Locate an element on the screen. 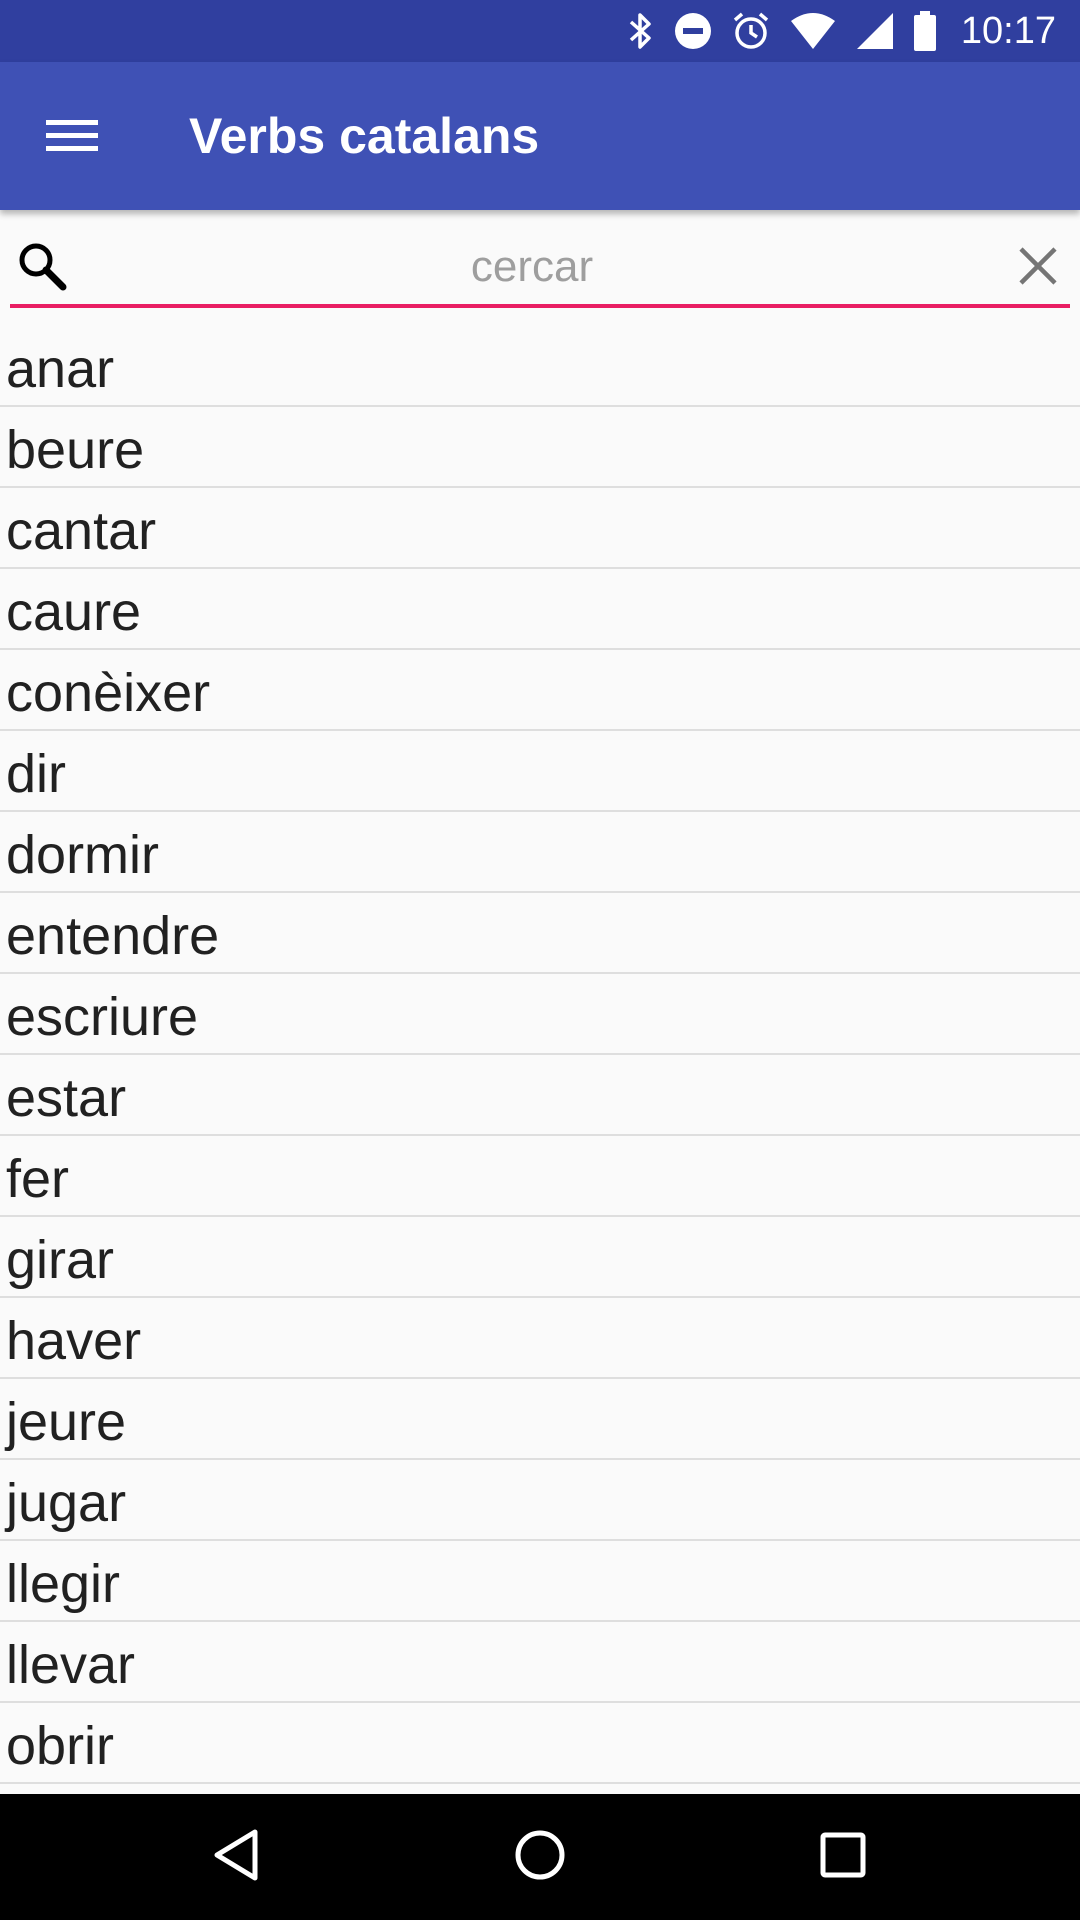  menu-button is located at coordinates (72, 138).